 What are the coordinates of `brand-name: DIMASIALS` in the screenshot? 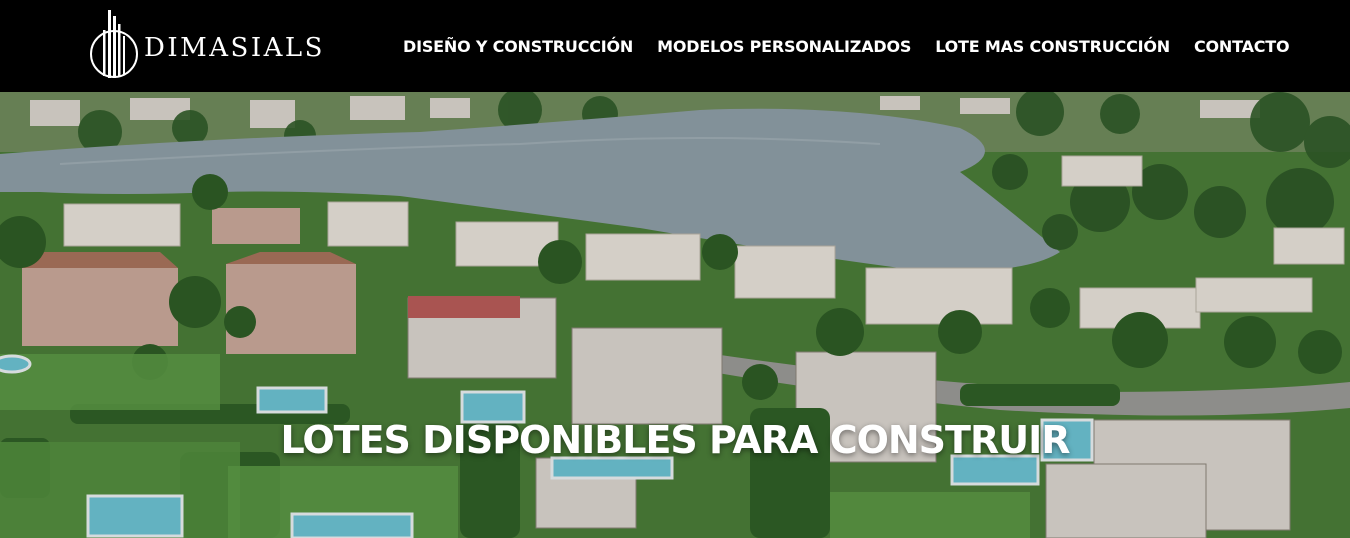 It's located at (234, 48).